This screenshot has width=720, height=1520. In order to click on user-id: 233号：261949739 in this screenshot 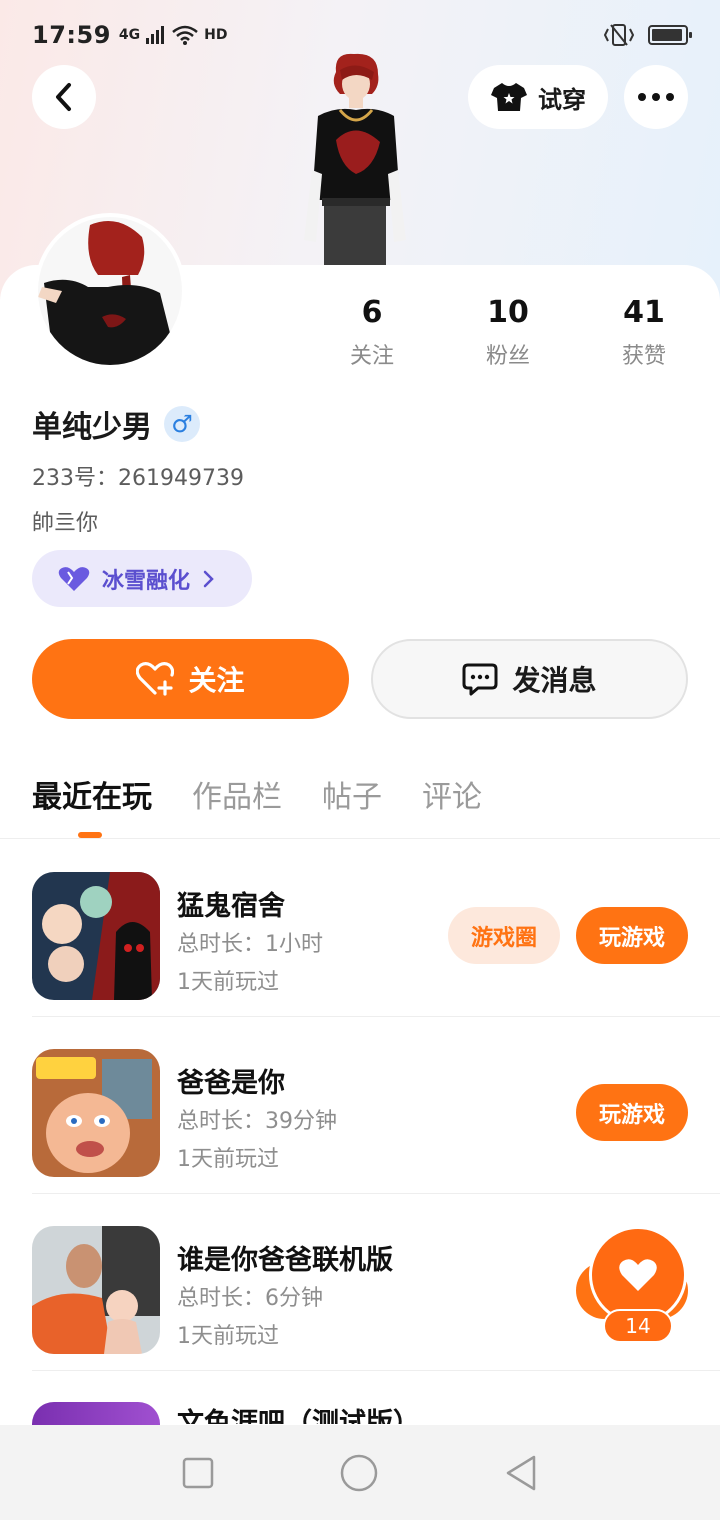, I will do `click(138, 476)`.